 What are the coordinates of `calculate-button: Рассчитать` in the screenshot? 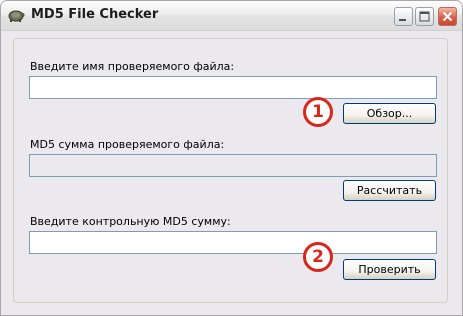 It's located at (389, 190).